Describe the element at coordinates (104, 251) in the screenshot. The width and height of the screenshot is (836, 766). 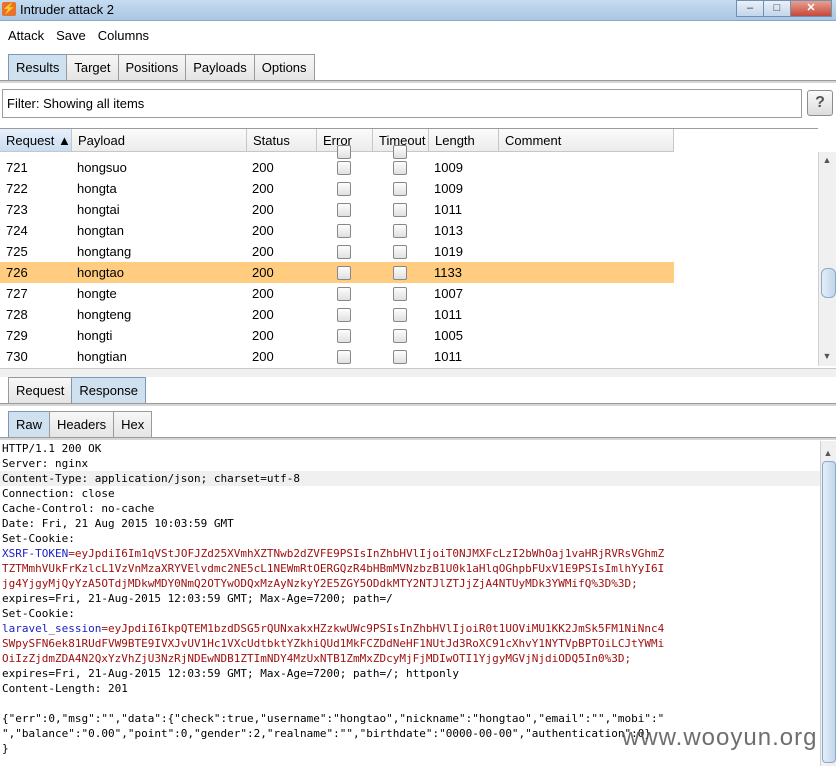
I see `cell-payload: hongtang` at that location.